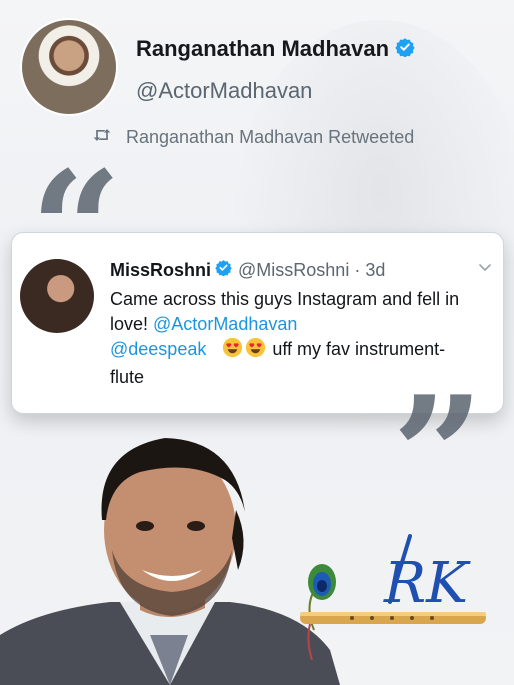 The image size is (514, 685). Describe the element at coordinates (375, 270) in the screenshot. I see `tweet-timestamp: 3d` at that location.